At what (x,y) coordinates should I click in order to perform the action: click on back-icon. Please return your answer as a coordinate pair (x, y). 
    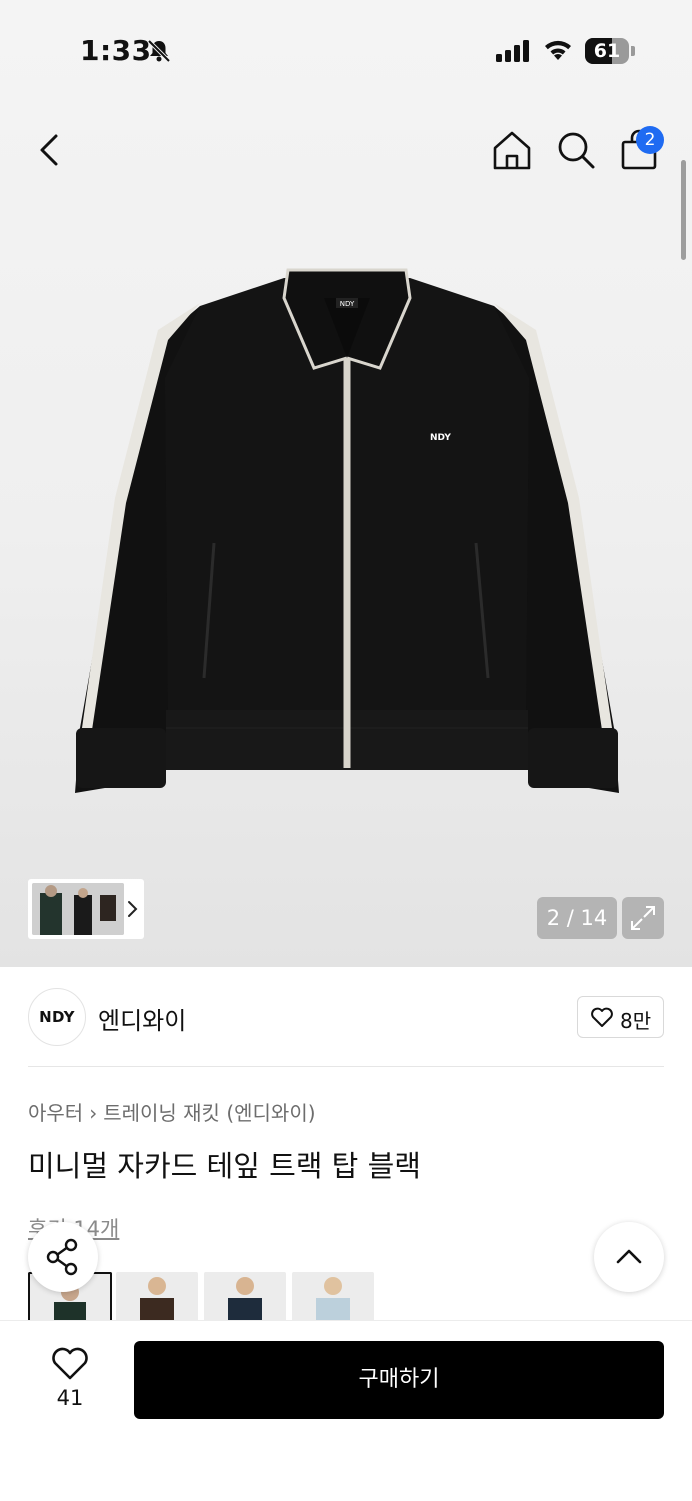
    Looking at the image, I should click on (50, 150).